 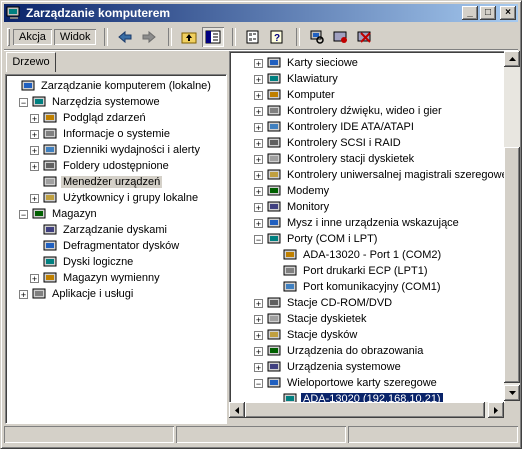 I want to click on tree-item-label: Kontrolery stacji dyskietek, so click(x=351, y=159).